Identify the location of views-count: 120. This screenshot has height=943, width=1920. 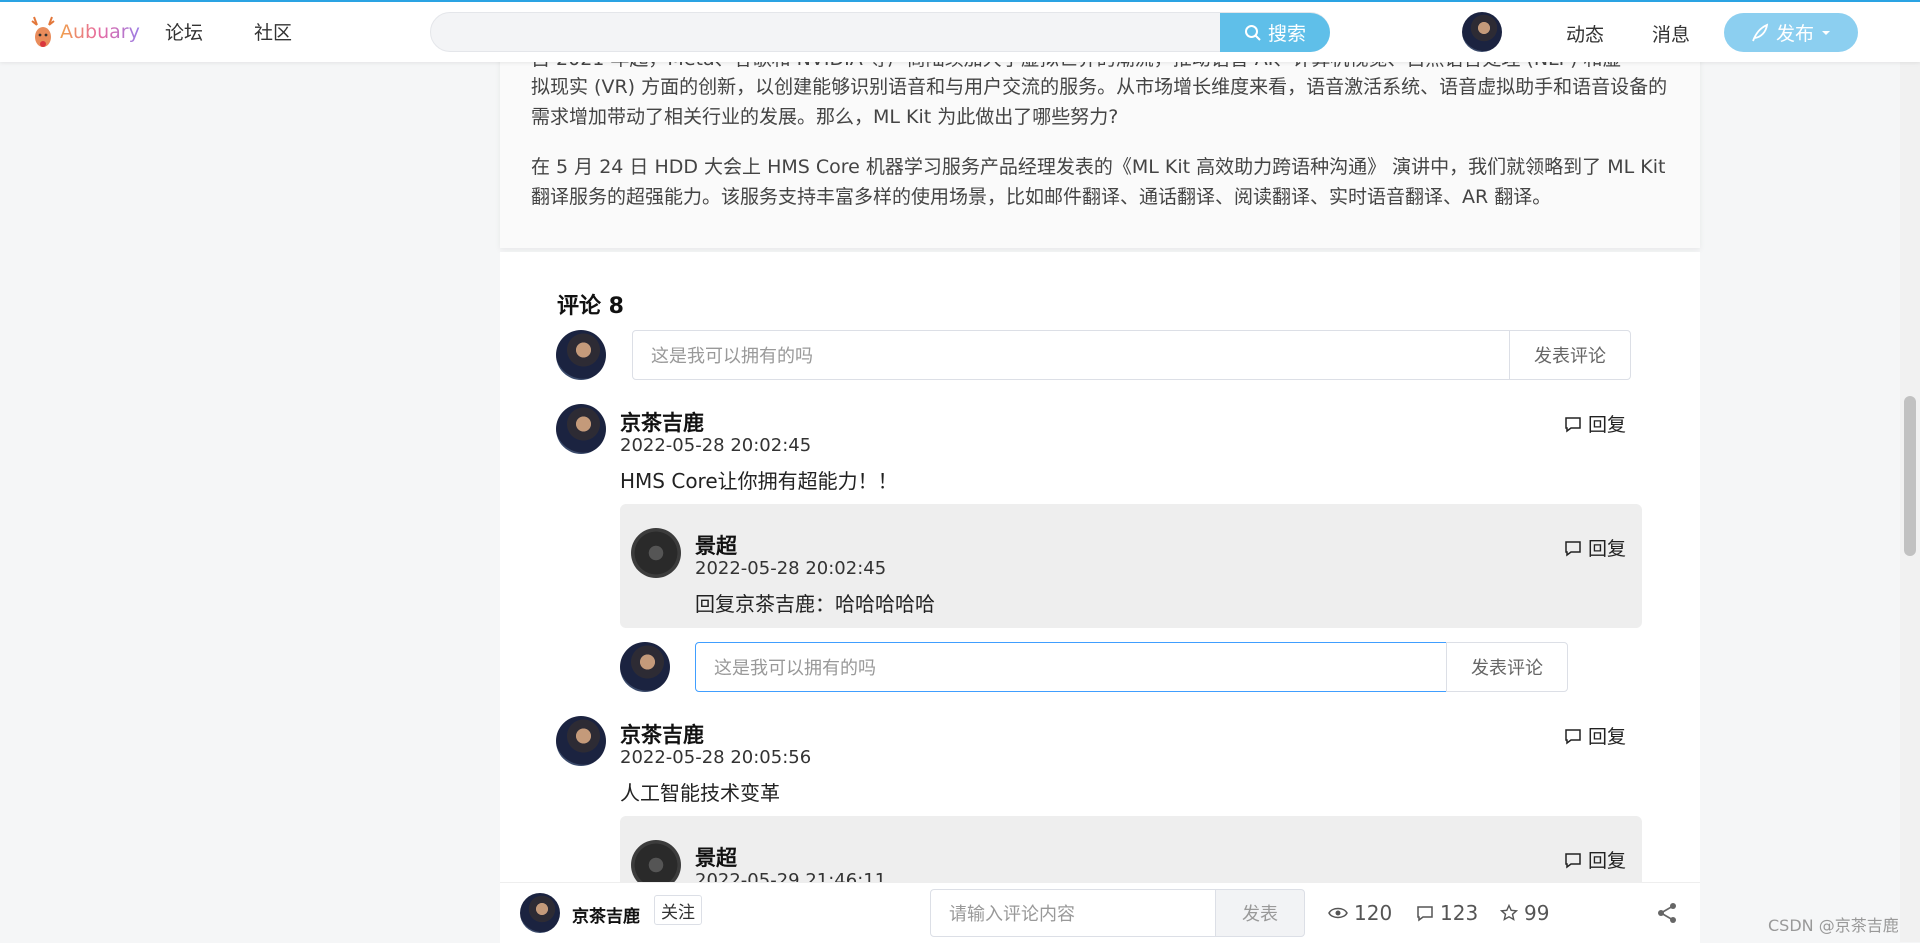
(1360, 913).